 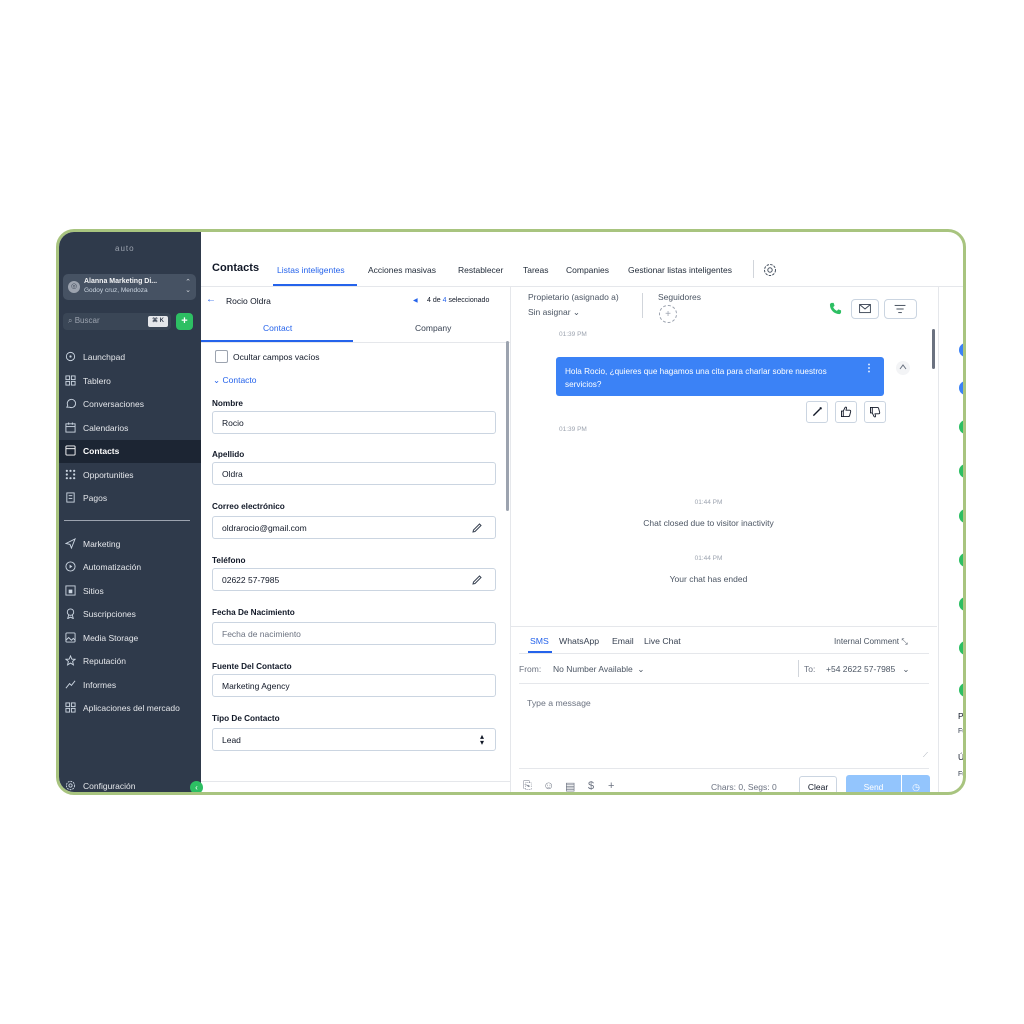 What do you see at coordinates (130, 544) in the screenshot?
I see `sidebar-item-marketing: Marketing` at bounding box center [130, 544].